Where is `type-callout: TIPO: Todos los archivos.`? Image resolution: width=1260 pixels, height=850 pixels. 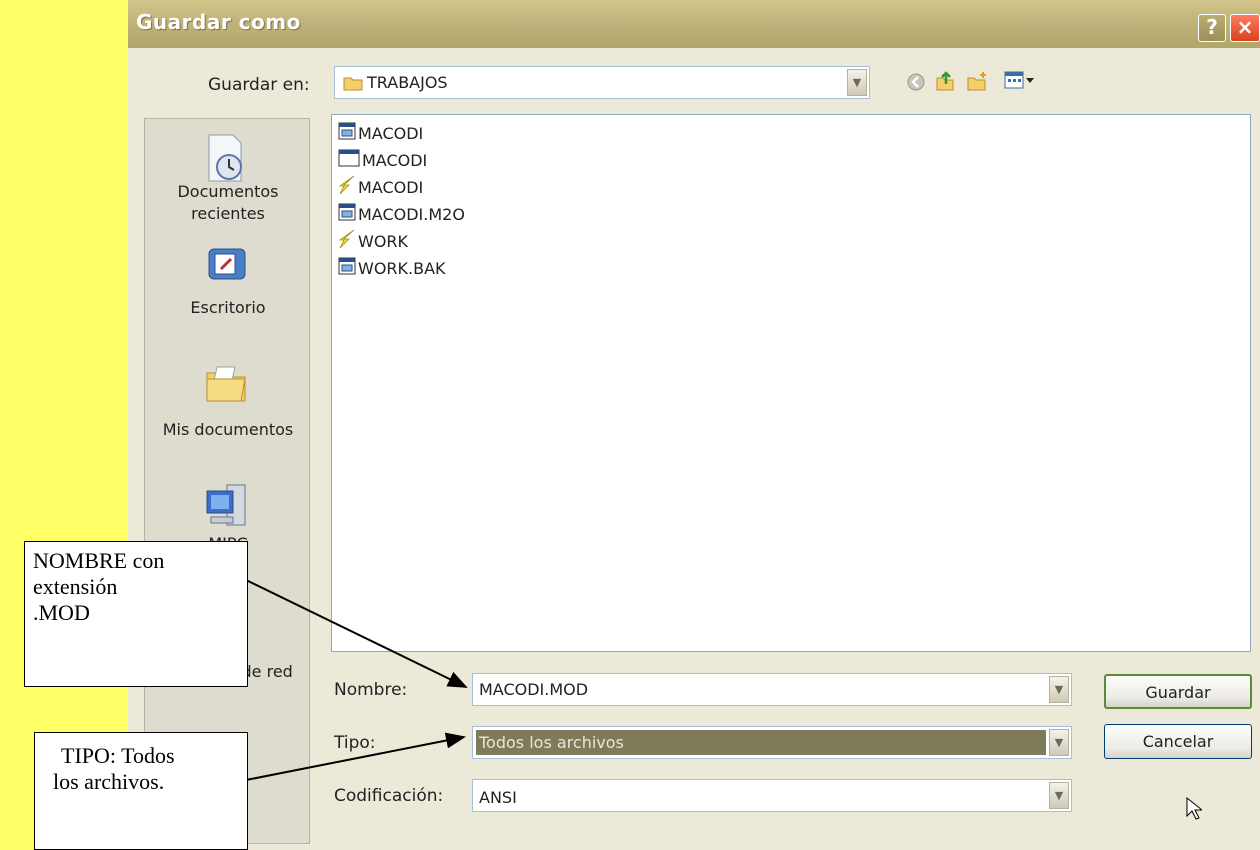 type-callout: TIPO: Todos los archivos. is located at coordinates (141, 791).